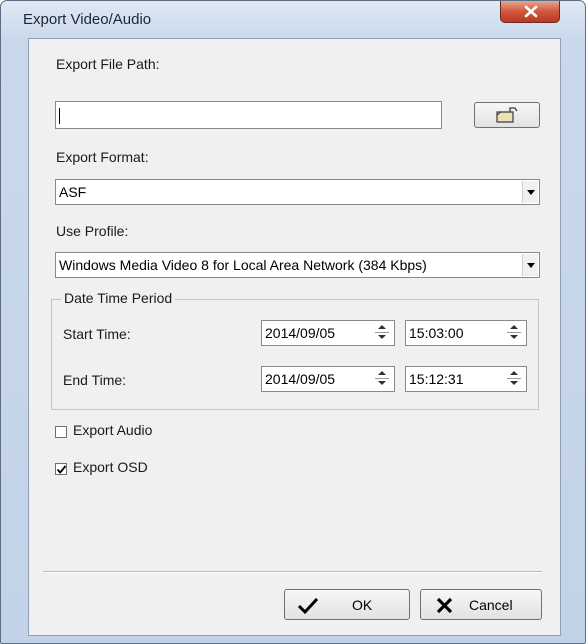 The height and width of the screenshot is (644, 586). What do you see at coordinates (108, 64) in the screenshot?
I see `file-path-label: Export File Path:` at bounding box center [108, 64].